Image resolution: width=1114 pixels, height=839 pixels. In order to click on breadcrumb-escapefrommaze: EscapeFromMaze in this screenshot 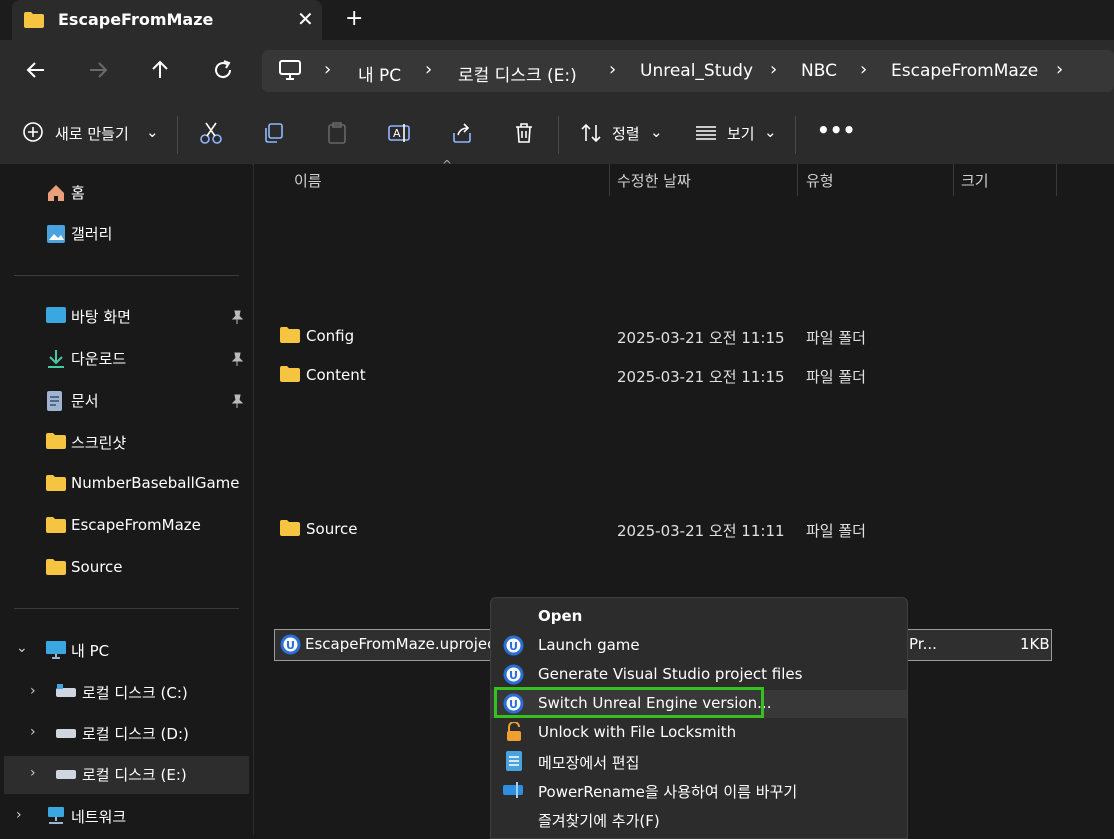, I will do `click(964, 71)`.